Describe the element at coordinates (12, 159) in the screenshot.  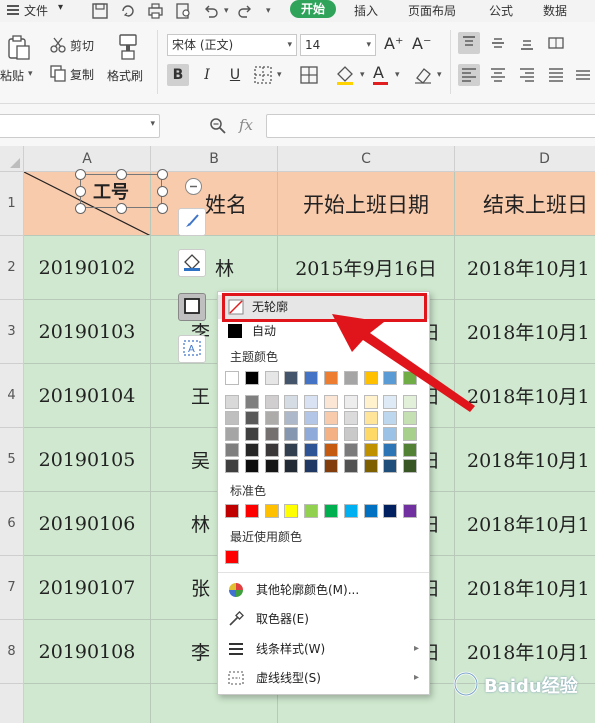
I see `select-all-corner` at that location.